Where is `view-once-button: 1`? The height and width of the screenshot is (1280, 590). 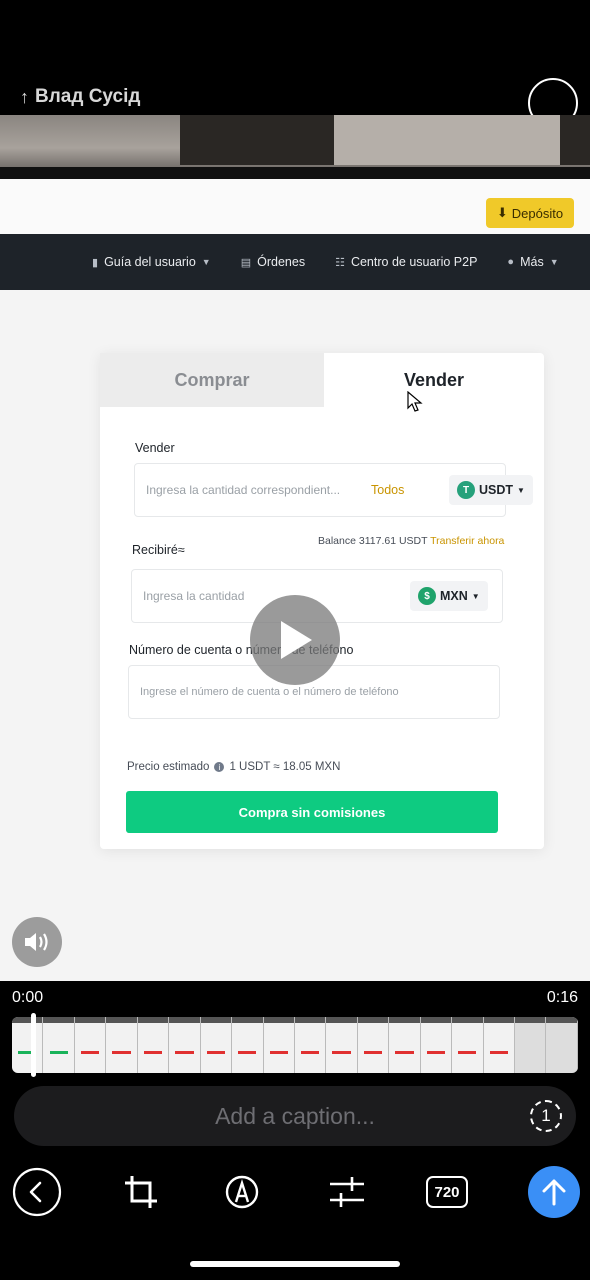 view-once-button: 1 is located at coordinates (546, 1116).